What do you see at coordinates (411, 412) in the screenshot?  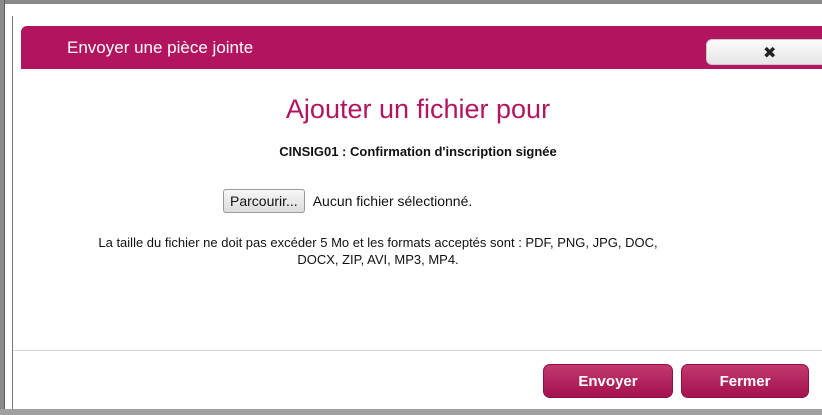 I see `window-frame-bottom` at bounding box center [411, 412].